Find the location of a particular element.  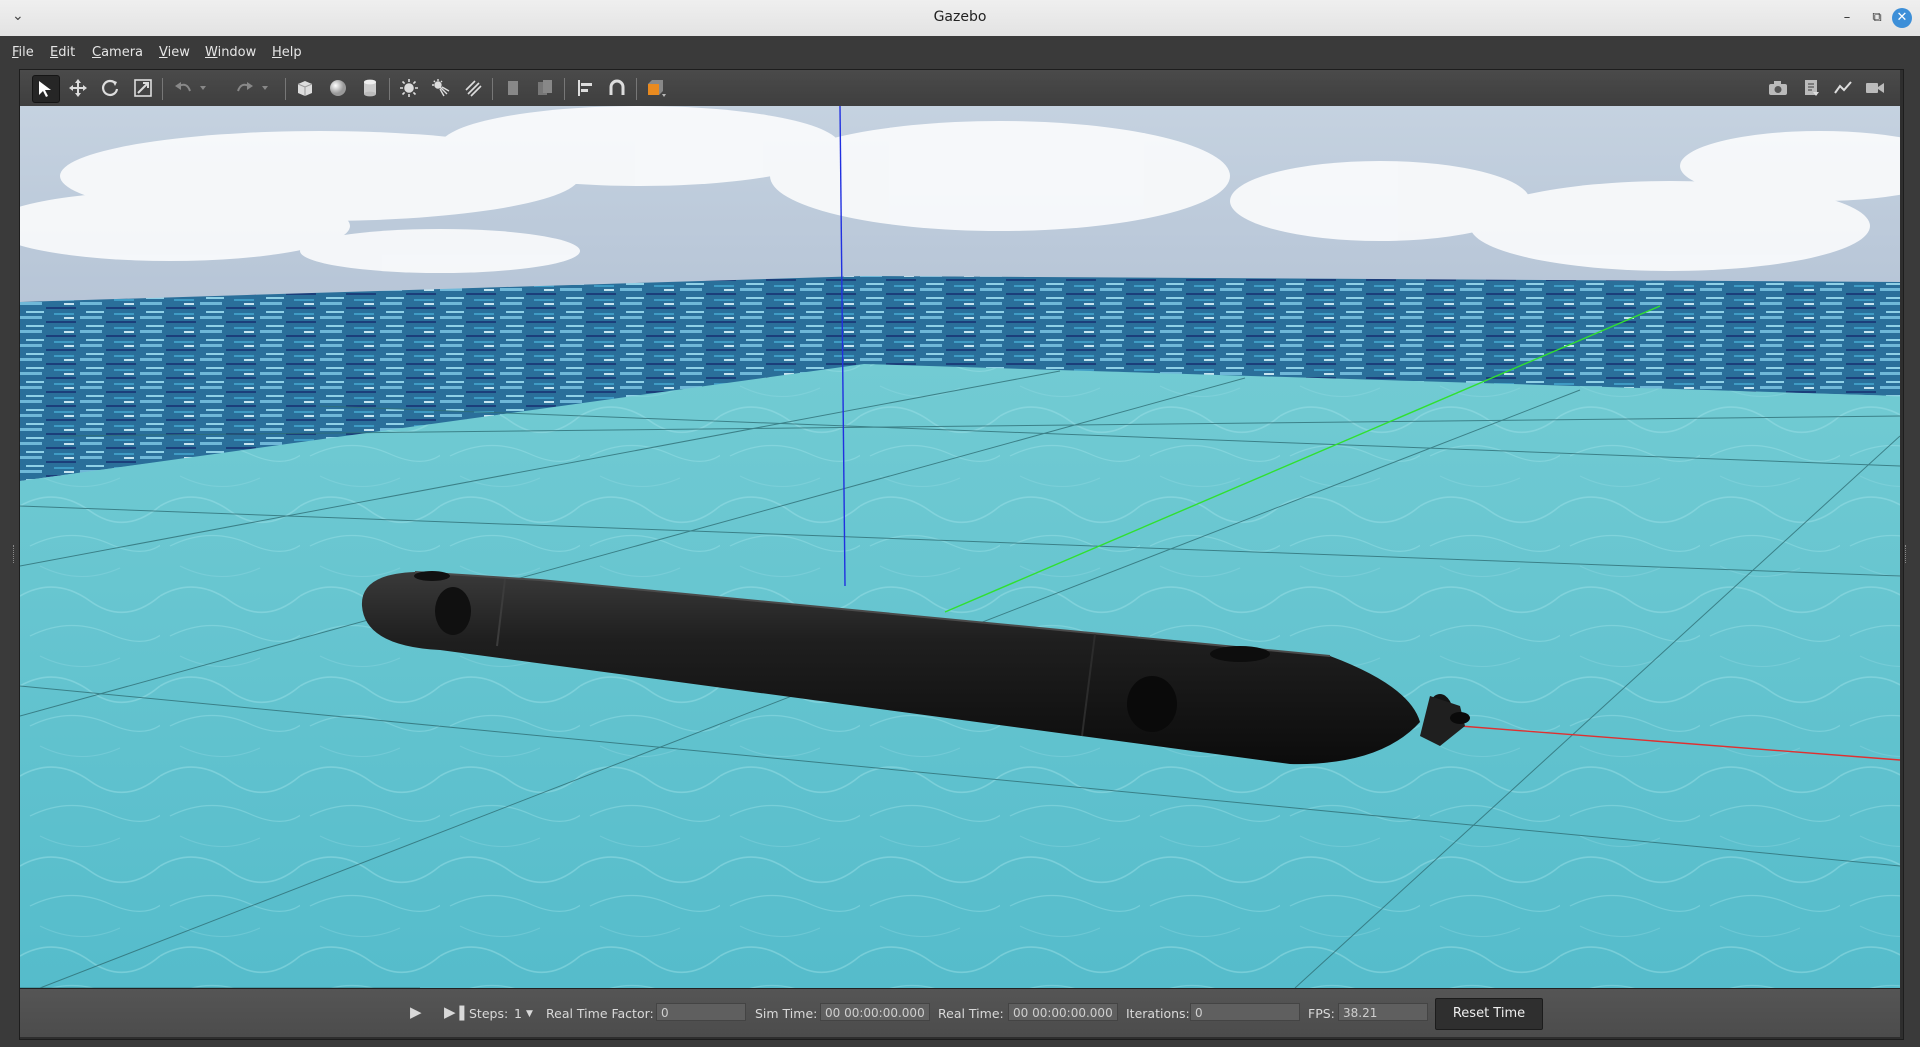

menu-window-label: indow is located at coordinates (237, 52).